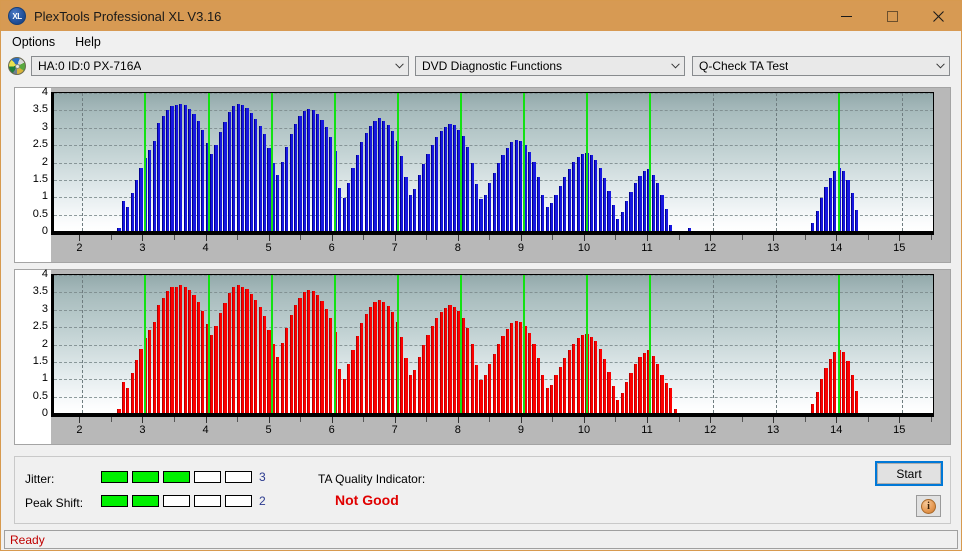 The image size is (962, 551). What do you see at coordinates (903, 344) in the screenshot?
I see `gridline-vertical` at bounding box center [903, 344].